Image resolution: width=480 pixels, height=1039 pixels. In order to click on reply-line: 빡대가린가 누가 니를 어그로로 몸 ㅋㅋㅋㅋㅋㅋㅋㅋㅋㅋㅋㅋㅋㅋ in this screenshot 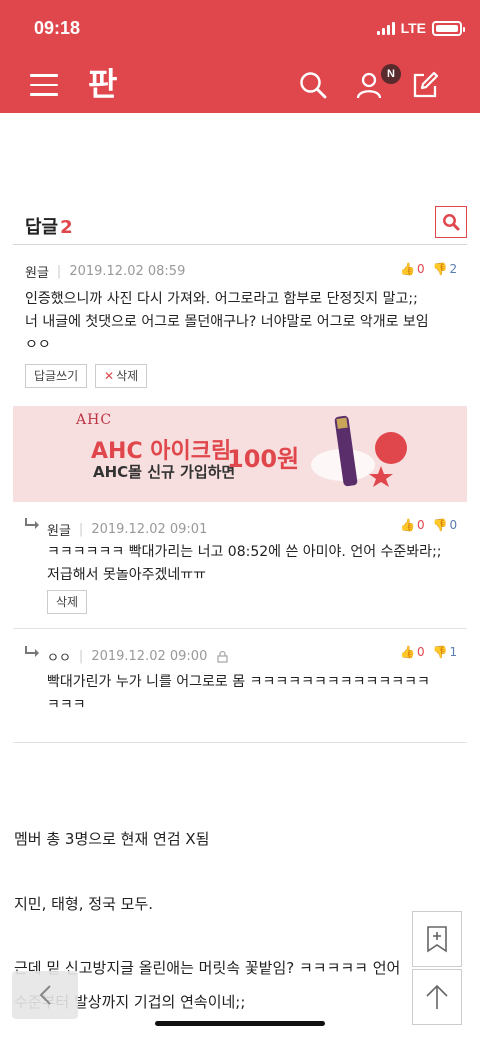, I will do `click(238, 682)`.